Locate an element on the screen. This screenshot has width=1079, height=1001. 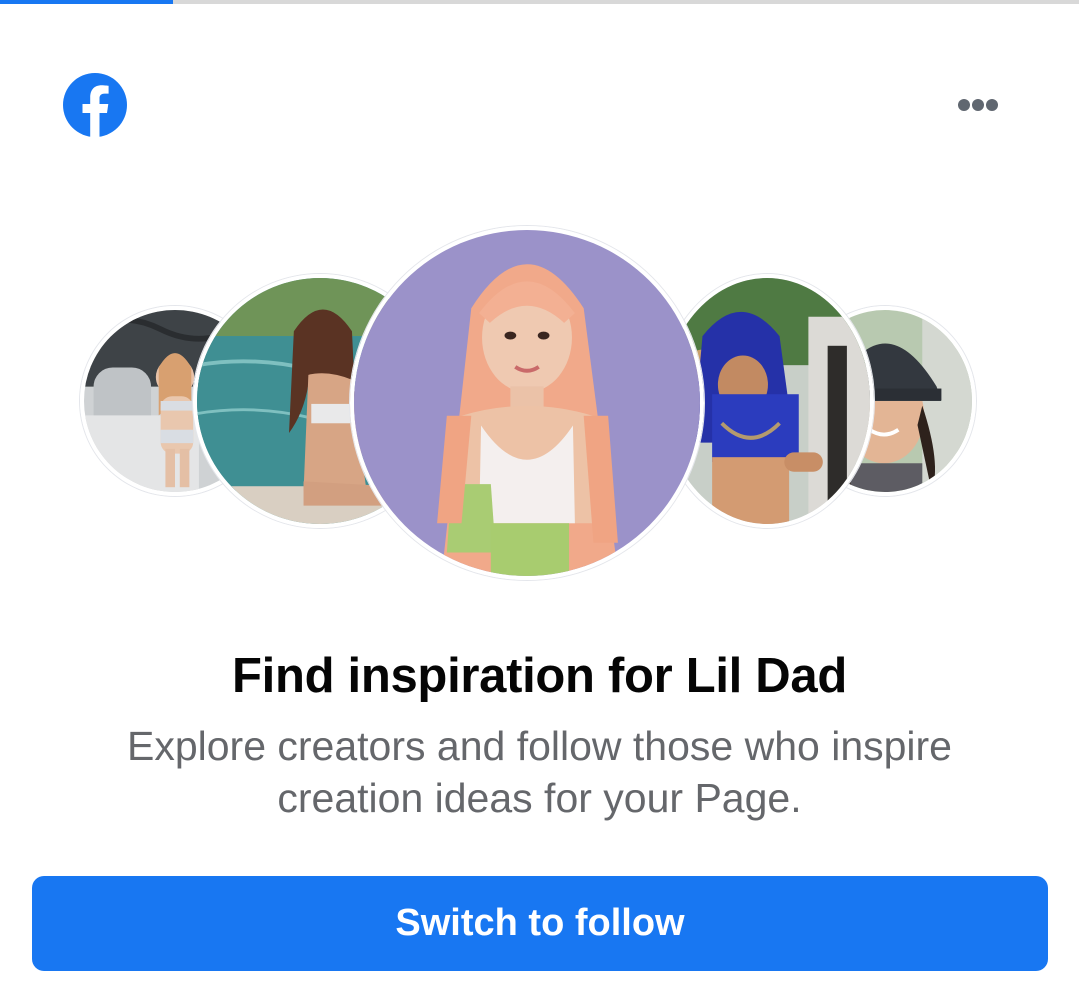
facebook-logo-icon is located at coordinates (95, 105).